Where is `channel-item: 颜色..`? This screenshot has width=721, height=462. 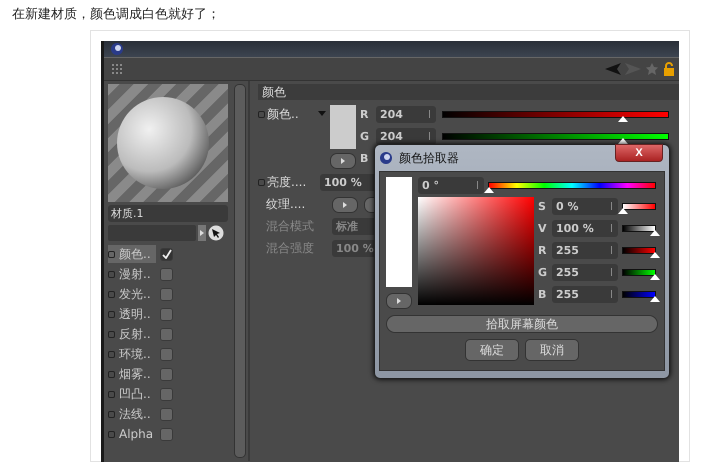 channel-item: 颜色.. is located at coordinates (132, 254).